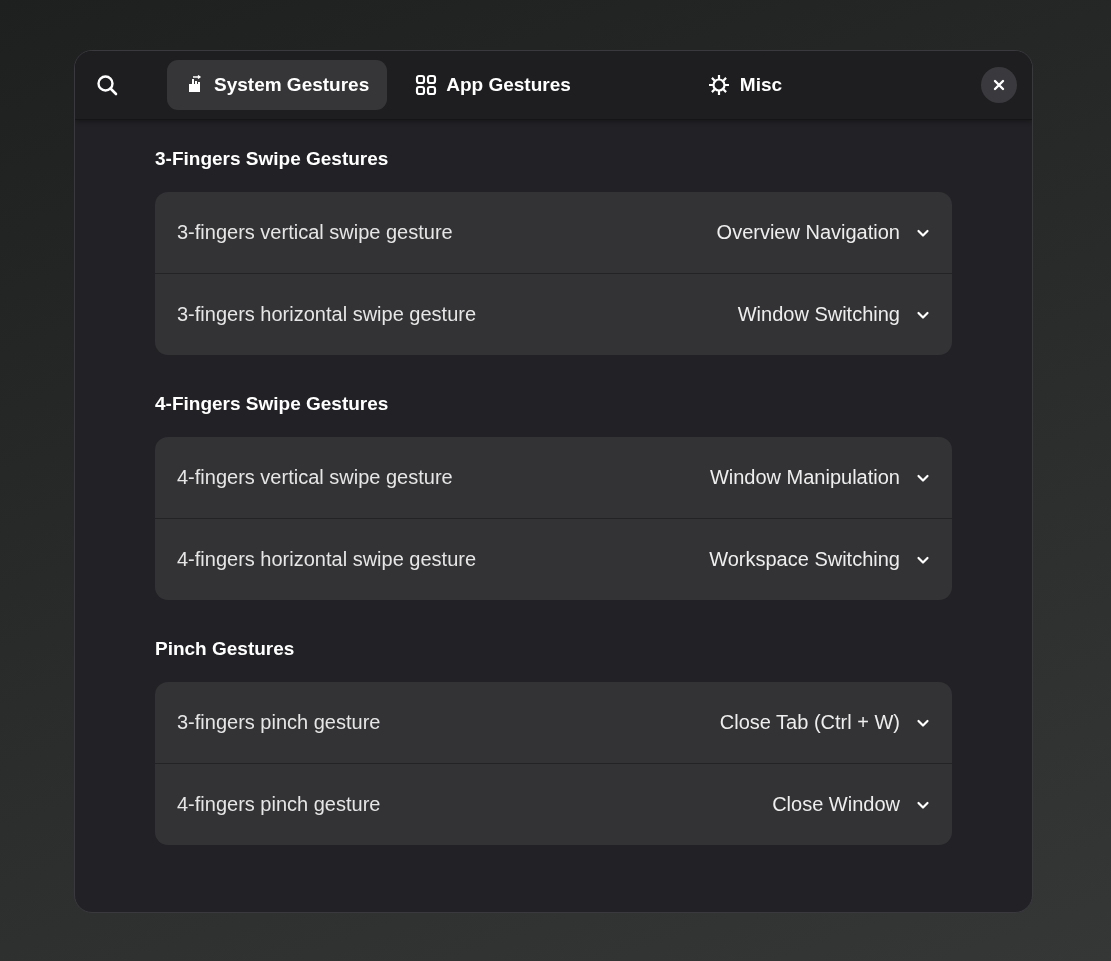 The image size is (1111, 961). What do you see at coordinates (315, 232) in the screenshot?
I see `row-label: 3-fingers vertical swipe gesture` at bounding box center [315, 232].